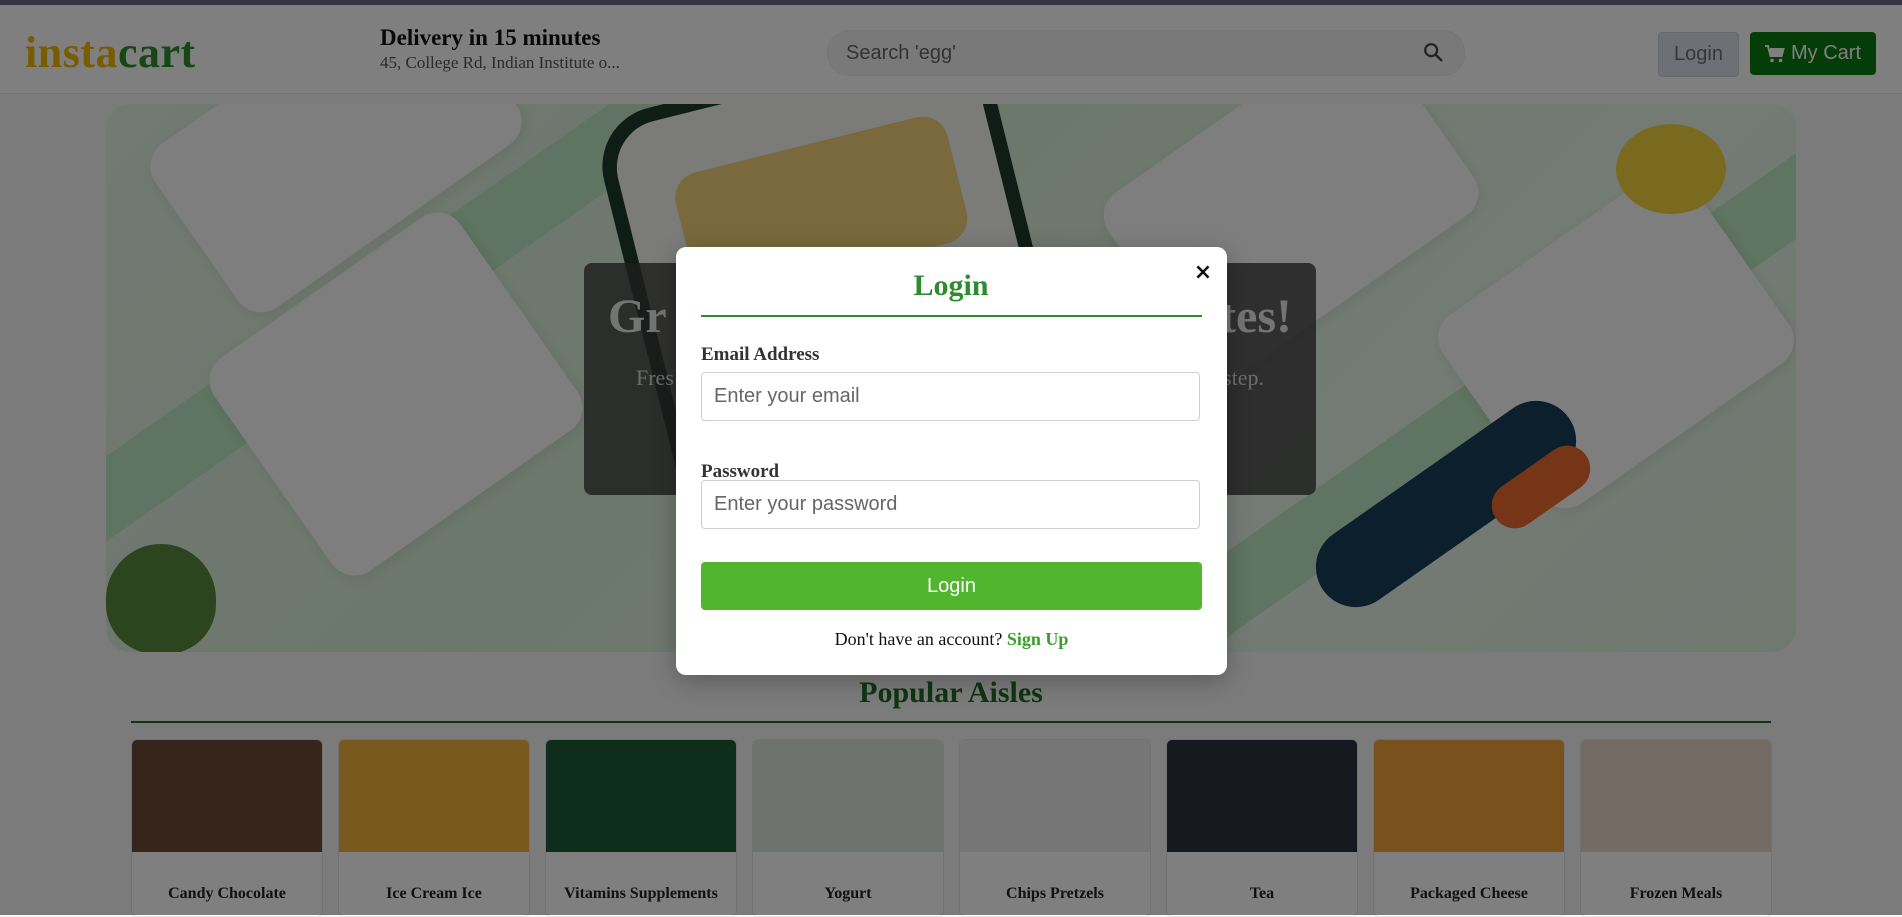  Describe the element at coordinates (951, 316) in the screenshot. I see `modal-title-divider` at that location.